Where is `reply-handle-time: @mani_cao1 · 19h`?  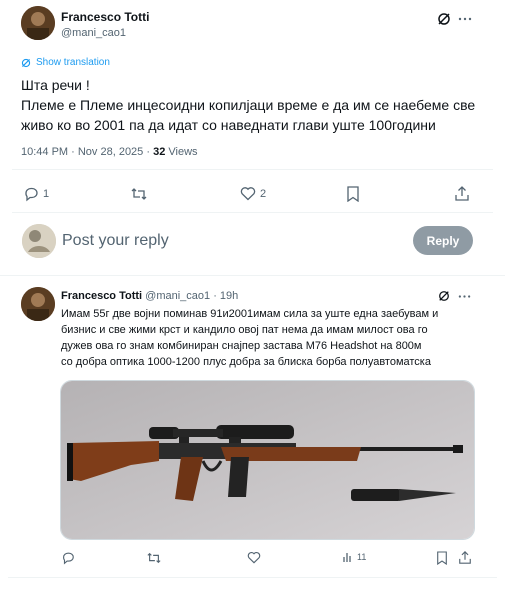
reply-handle-time: @mani_cao1 · 19h is located at coordinates (191, 296).